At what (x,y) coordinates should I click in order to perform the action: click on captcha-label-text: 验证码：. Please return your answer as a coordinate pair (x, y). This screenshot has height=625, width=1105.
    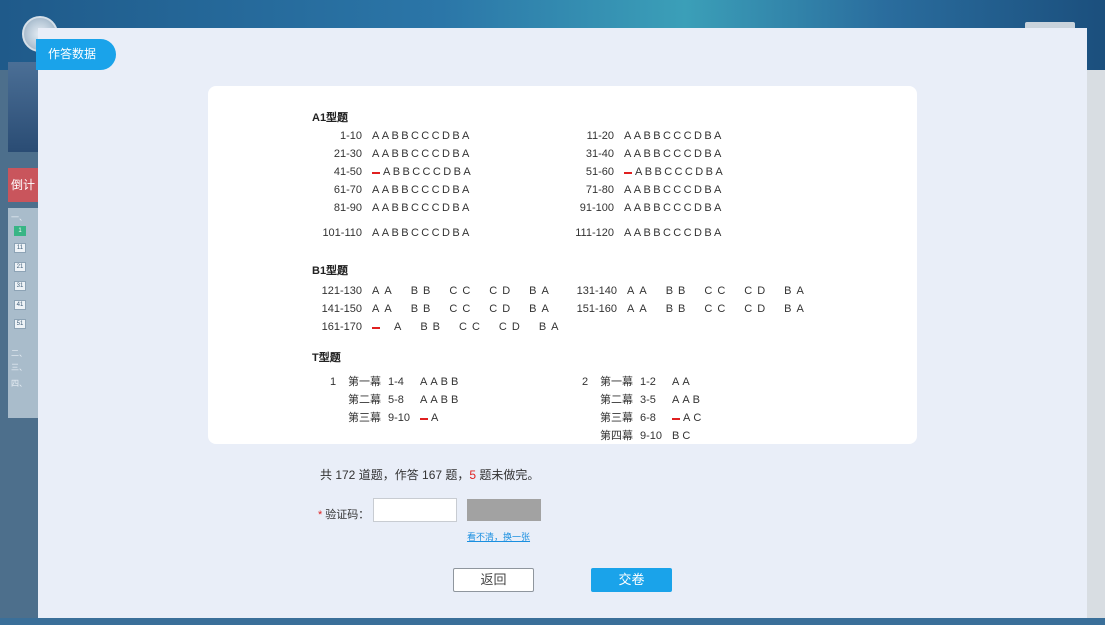
    Looking at the image, I should click on (347, 515).